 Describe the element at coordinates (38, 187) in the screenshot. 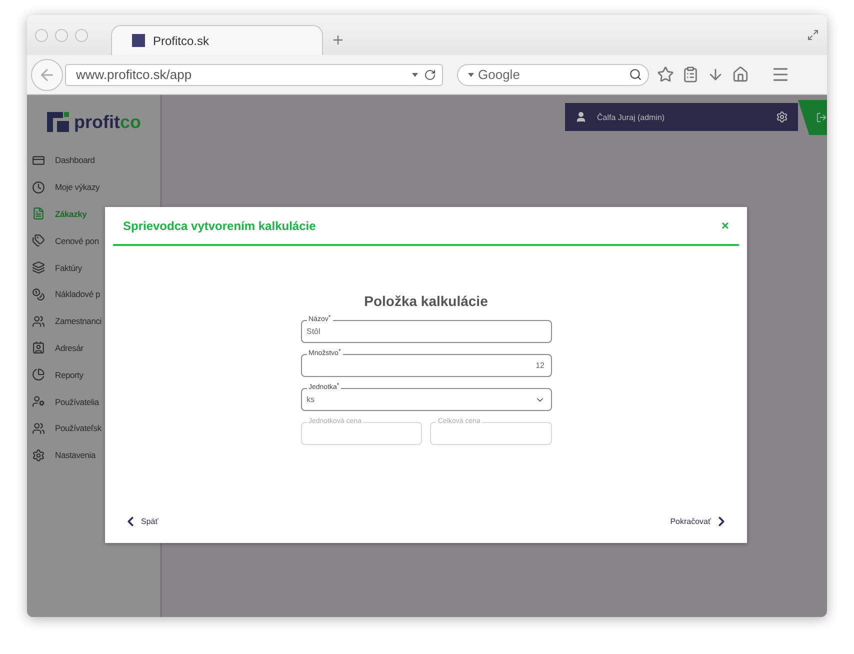

I see `clock-icon` at that location.